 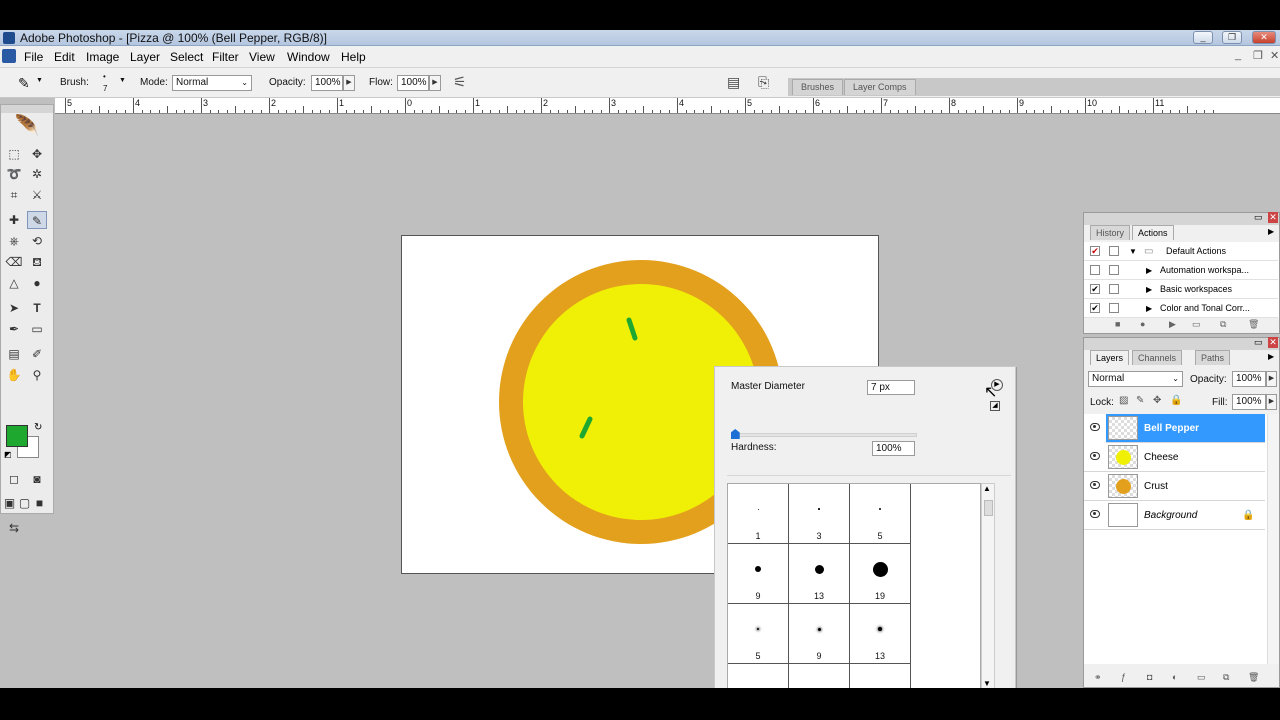 I want to click on fill-arrow-button: ▶, so click(x=1271, y=402).